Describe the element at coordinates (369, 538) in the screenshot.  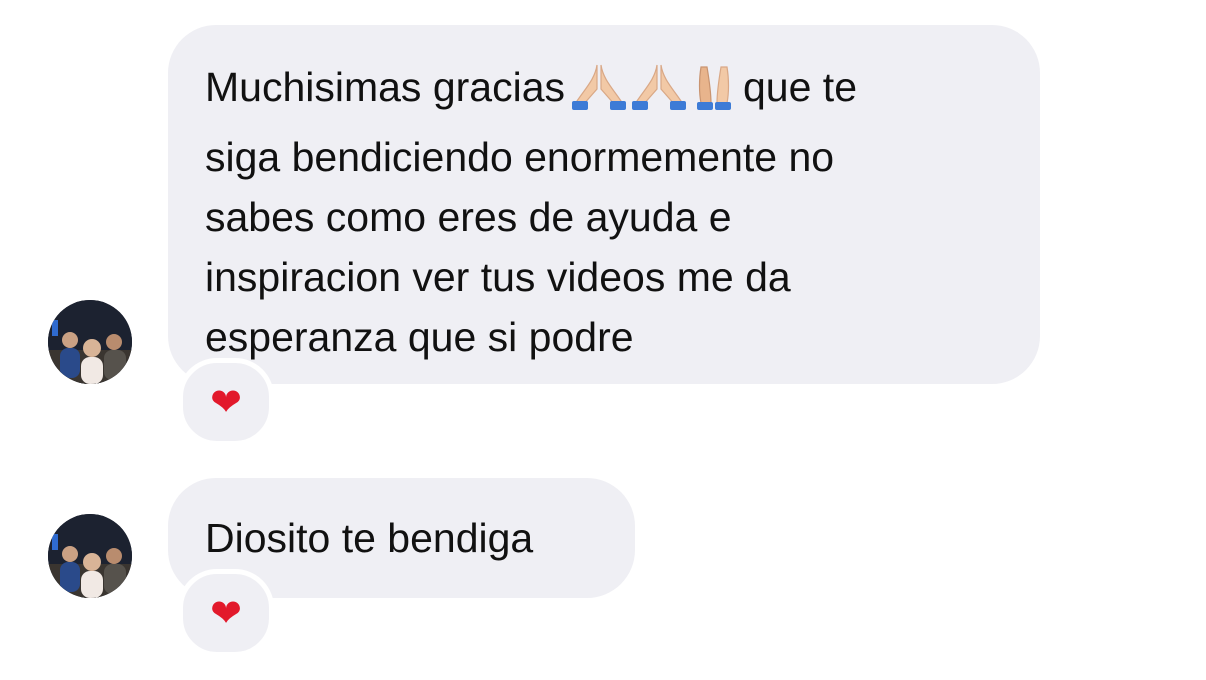
I see `message-text-line: Diosito te bendiga` at that location.